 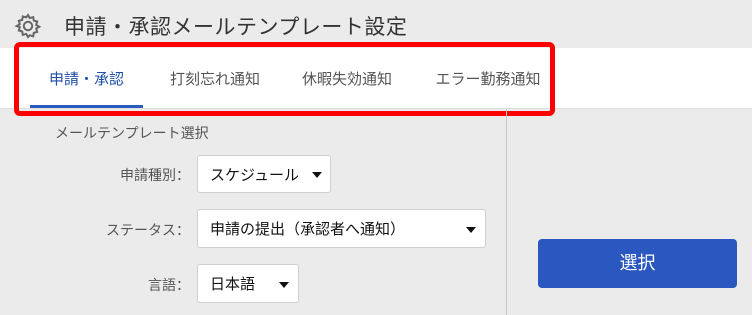 I want to click on tab-error-attendance: エラー勤務通知, so click(x=488, y=78).